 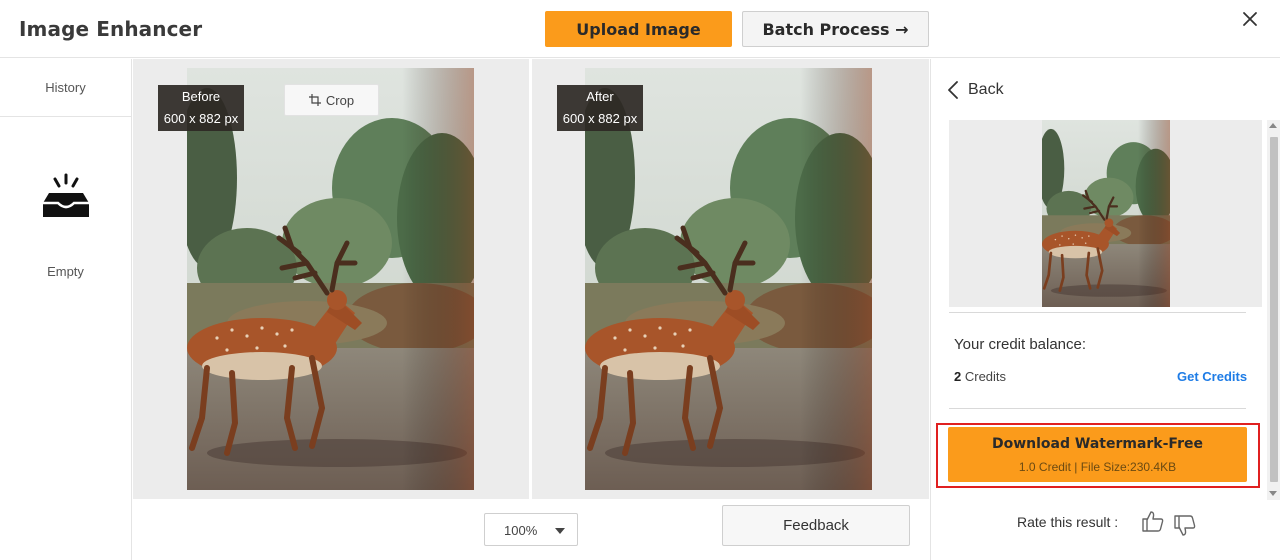 What do you see at coordinates (340, 100) in the screenshot?
I see `crop-label: Crop` at bounding box center [340, 100].